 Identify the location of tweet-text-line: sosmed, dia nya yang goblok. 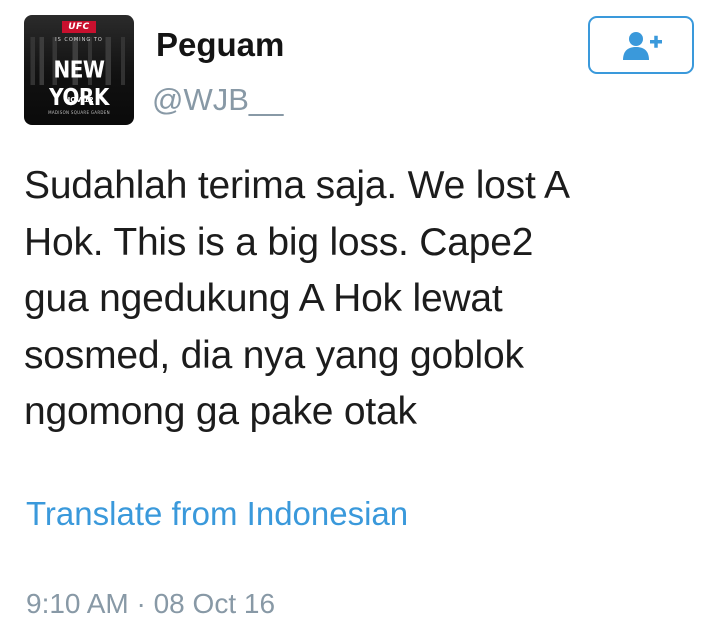
(274, 355).